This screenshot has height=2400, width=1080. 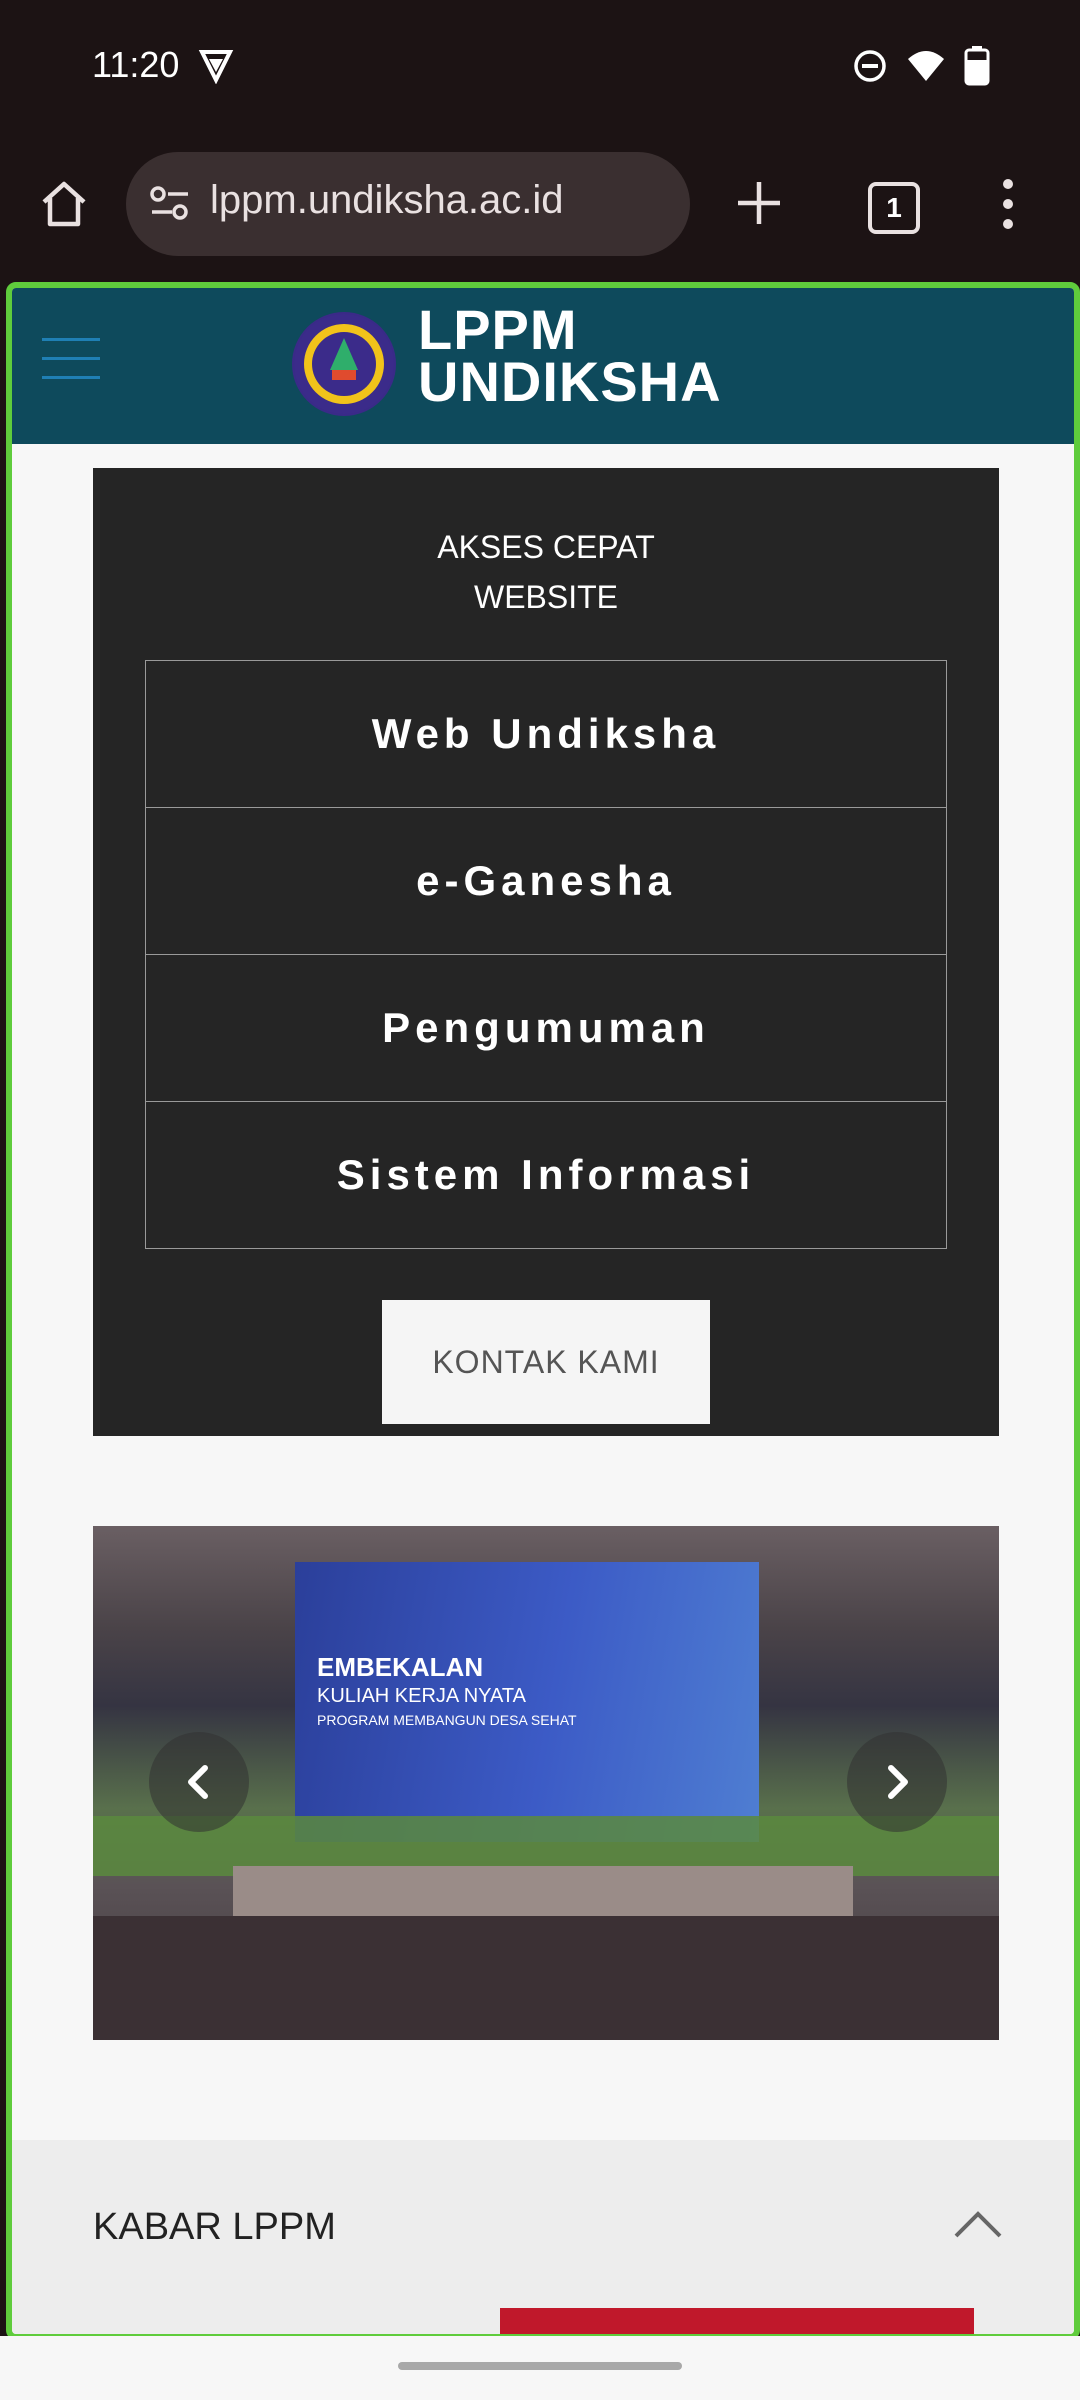 I want to click on slide-stage-table, so click(x=543, y=1891).